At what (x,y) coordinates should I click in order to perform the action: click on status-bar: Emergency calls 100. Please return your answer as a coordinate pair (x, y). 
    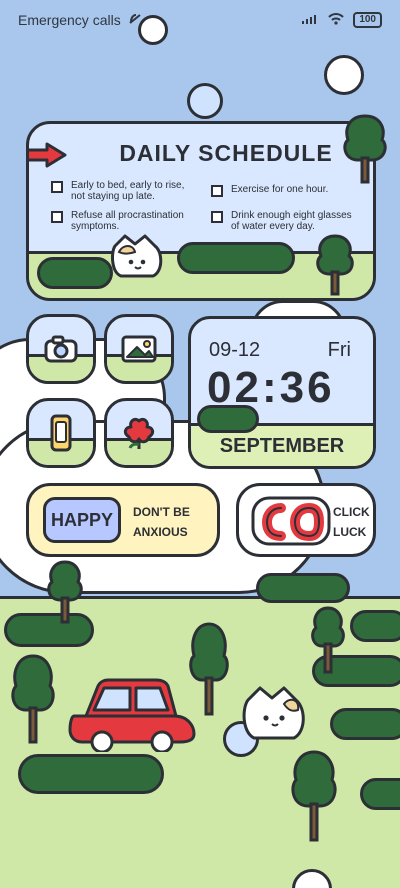
    Looking at the image, I should click on (200, 20).